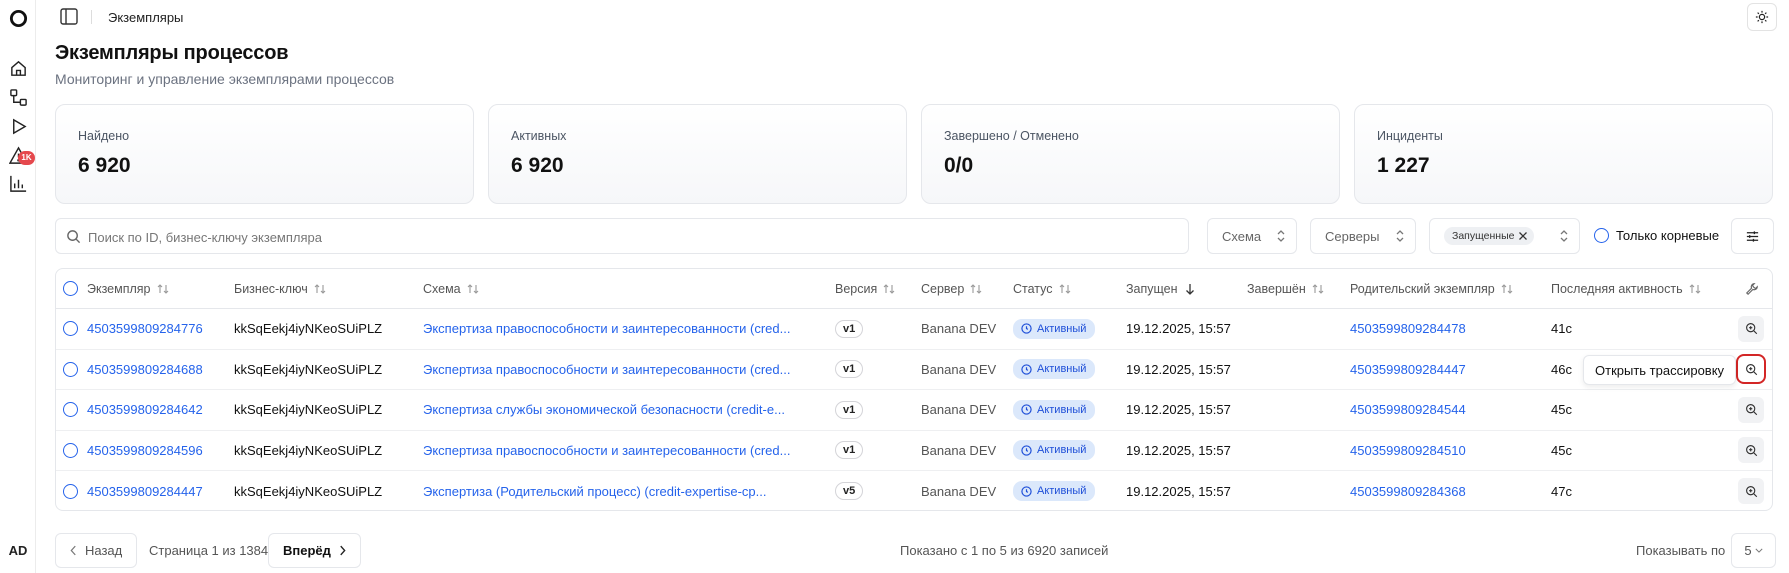  What do you see at coordinates (1285, 288) in the screenshot?
I see `col-finished: Завершён` at bounding box center [1285, 288].